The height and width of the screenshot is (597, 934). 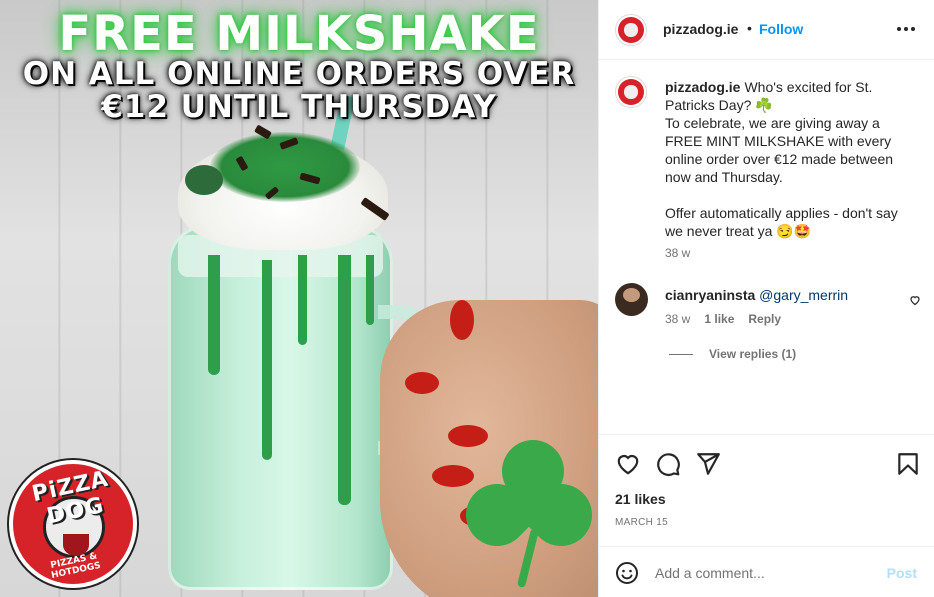 I want to click on comment-like-heart-icon, so click(x=915, y=300).